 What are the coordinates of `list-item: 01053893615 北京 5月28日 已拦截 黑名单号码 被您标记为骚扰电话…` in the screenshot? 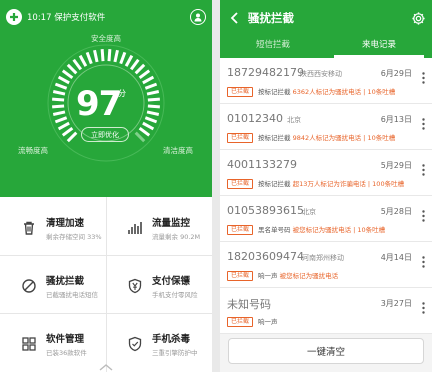 It's located at (326, 219).